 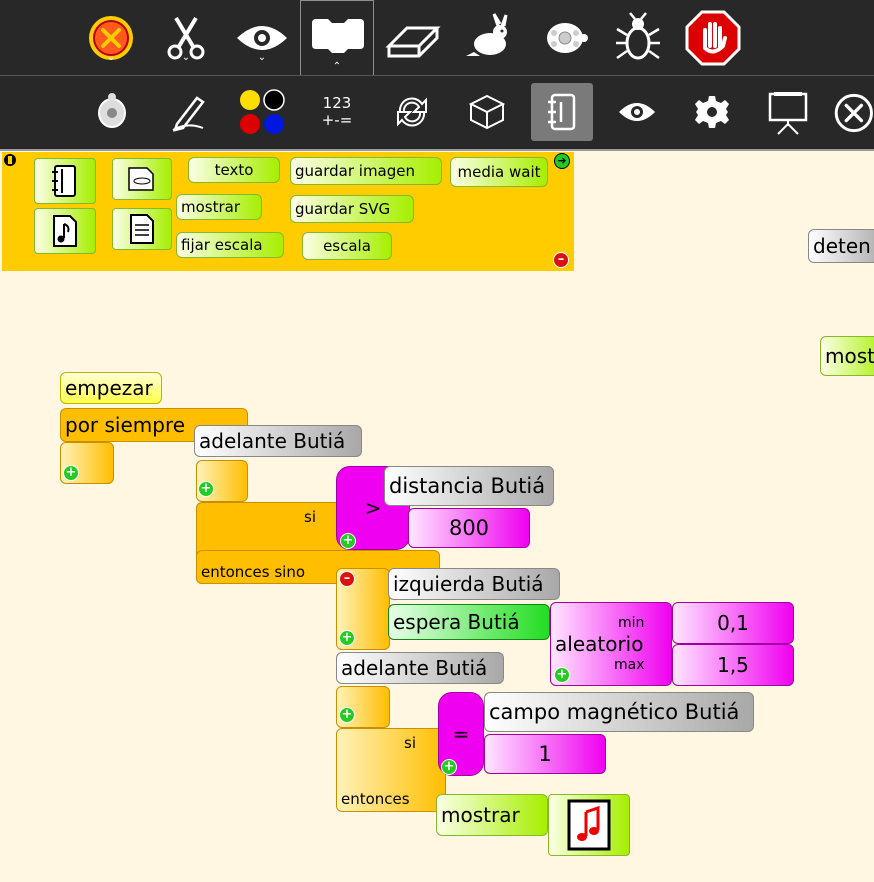 I want to click on numbers-palette-button: 123 +-=, so click(x=337, y=112).